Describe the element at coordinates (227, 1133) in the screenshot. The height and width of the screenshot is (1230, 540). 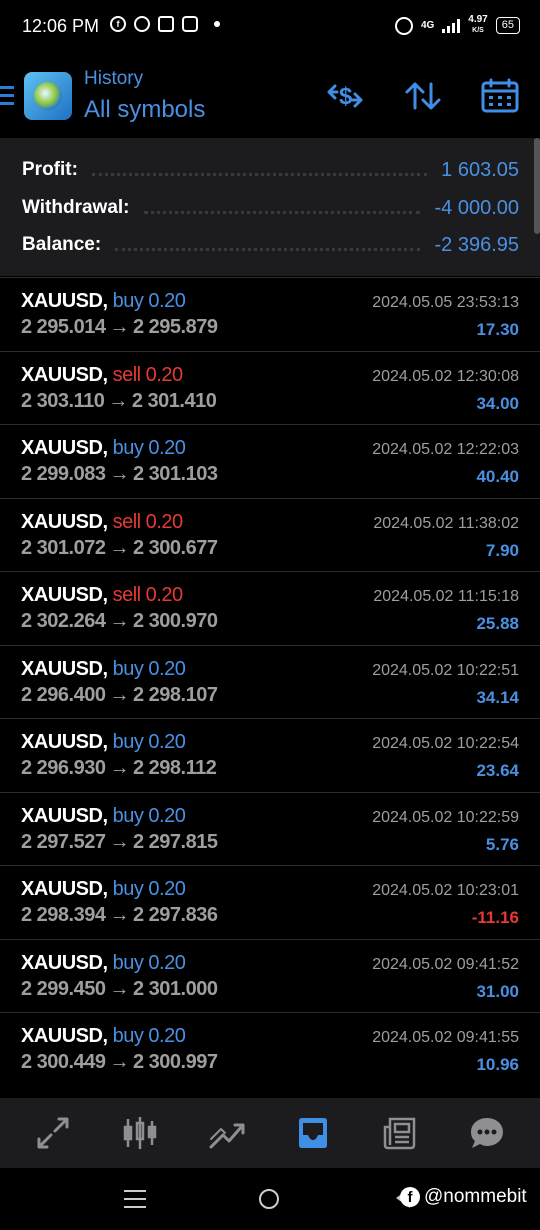
I see `trade-icon` at that location.